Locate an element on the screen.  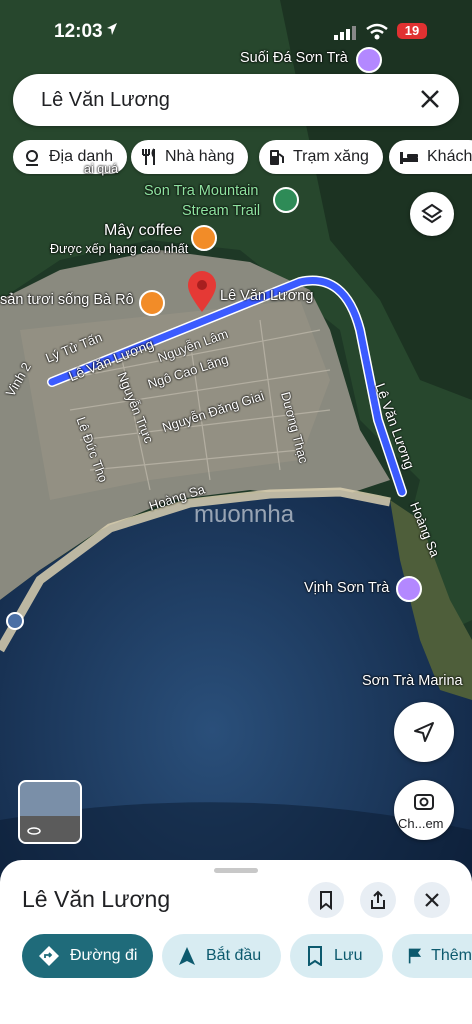
street-view-button: Ch...em is located at coordinates (424, 810).